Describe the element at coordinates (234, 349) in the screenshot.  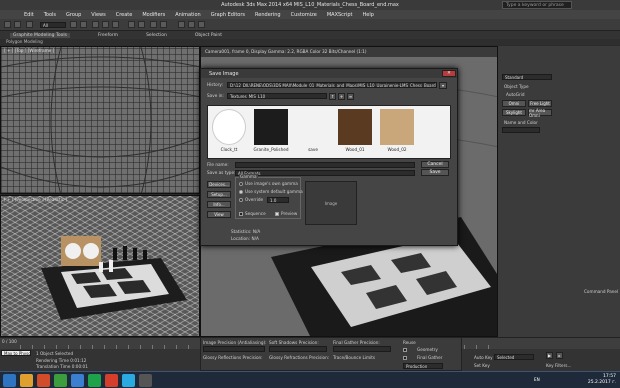
I see `image-precision-slider` at that location.